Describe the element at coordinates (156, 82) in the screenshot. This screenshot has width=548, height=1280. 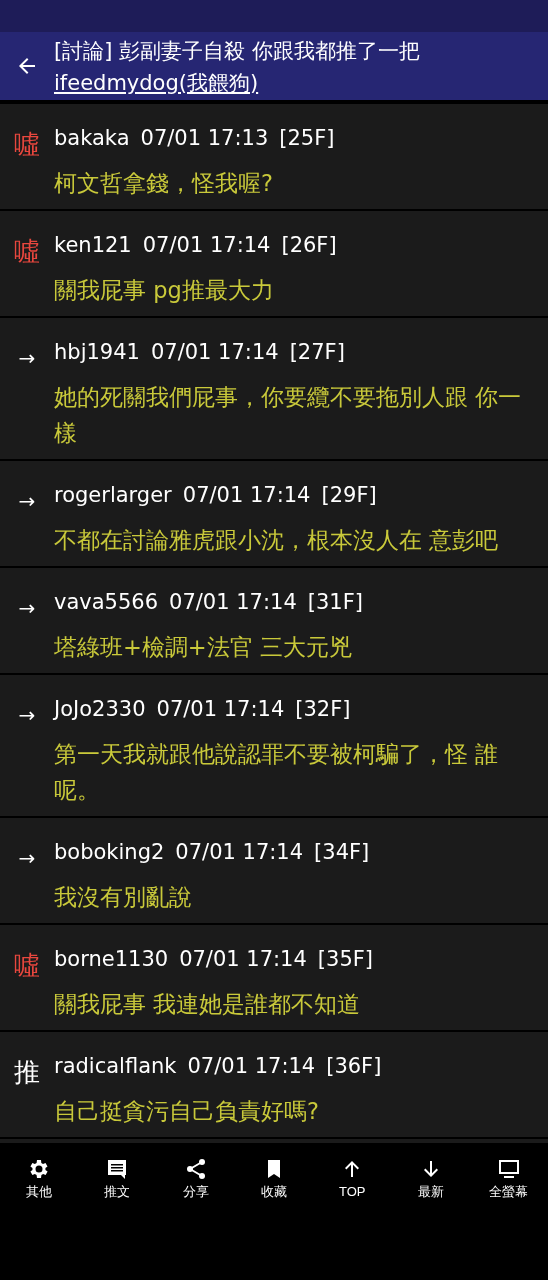
I see `author-link: ifeedmydog(我餵狗)` at that location.